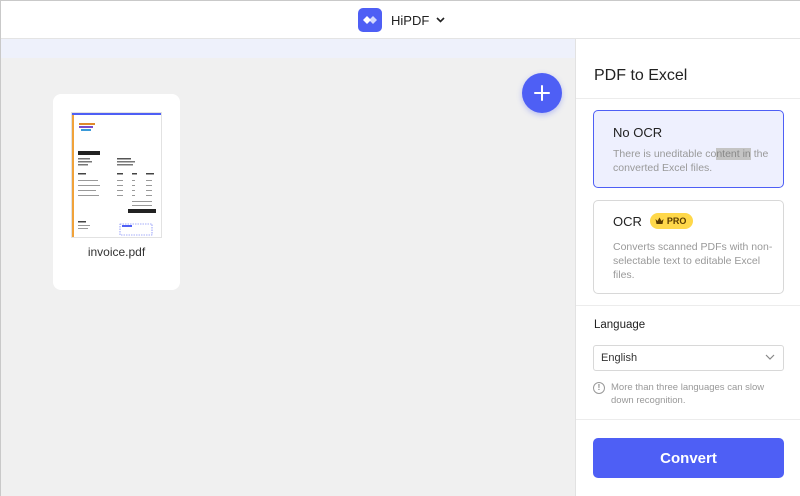 The width and height of the screenshot is (800, 496). I want to click on option-title-row: OCR PRO, so click(653, 221).